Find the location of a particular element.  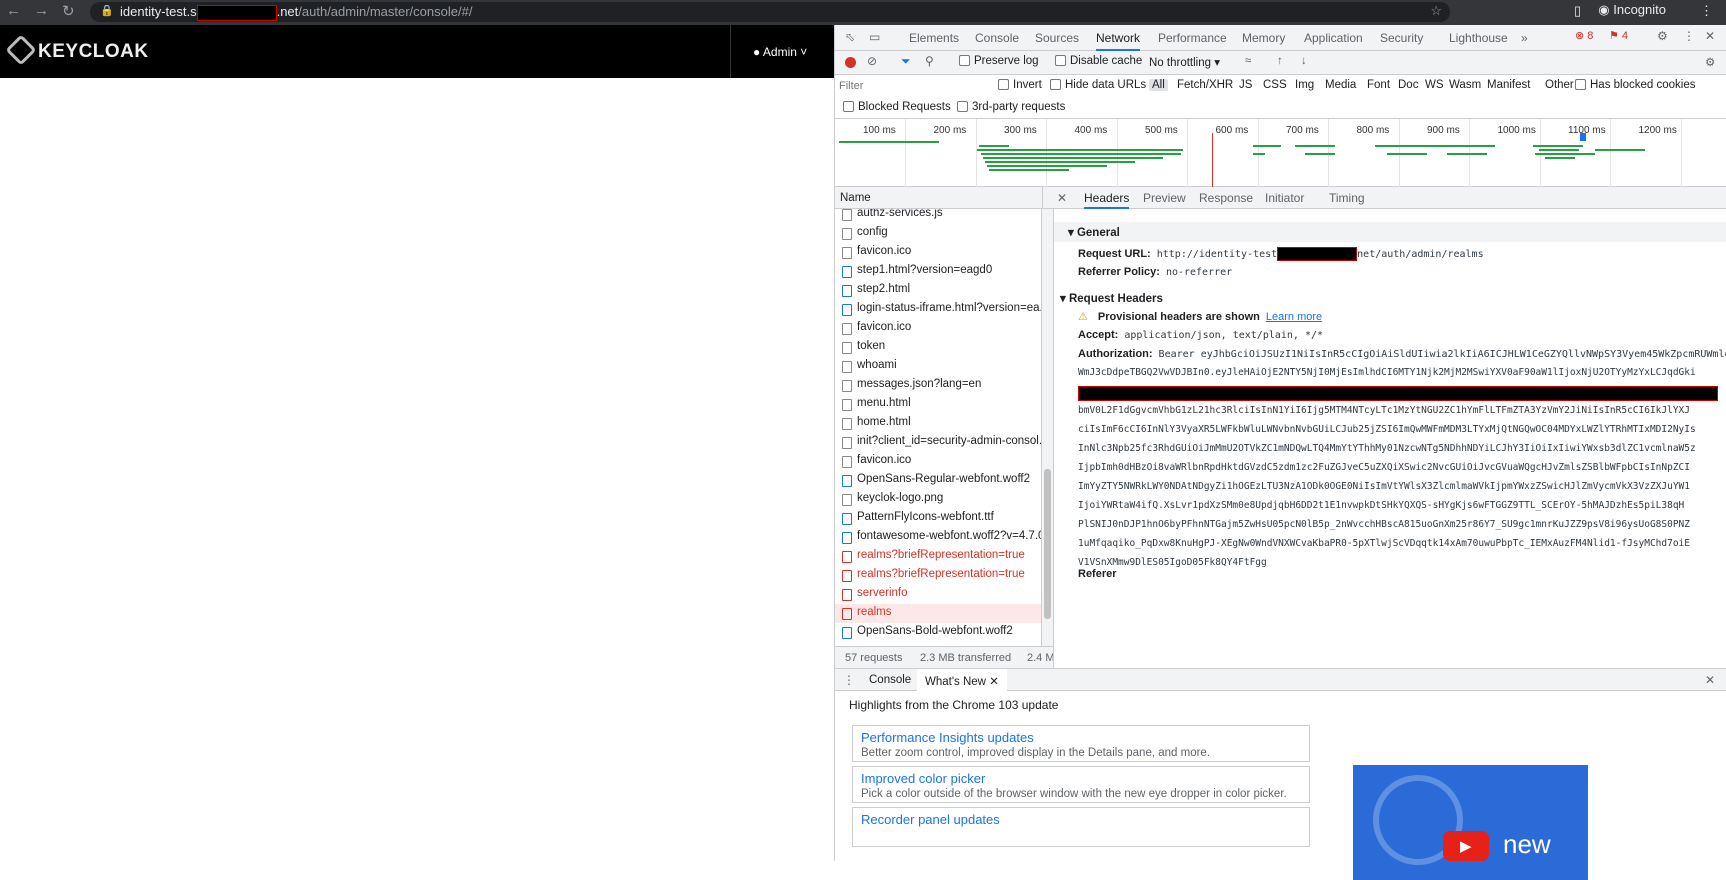

learn-more-link: Learn more is located at coordinates (1294, 317).